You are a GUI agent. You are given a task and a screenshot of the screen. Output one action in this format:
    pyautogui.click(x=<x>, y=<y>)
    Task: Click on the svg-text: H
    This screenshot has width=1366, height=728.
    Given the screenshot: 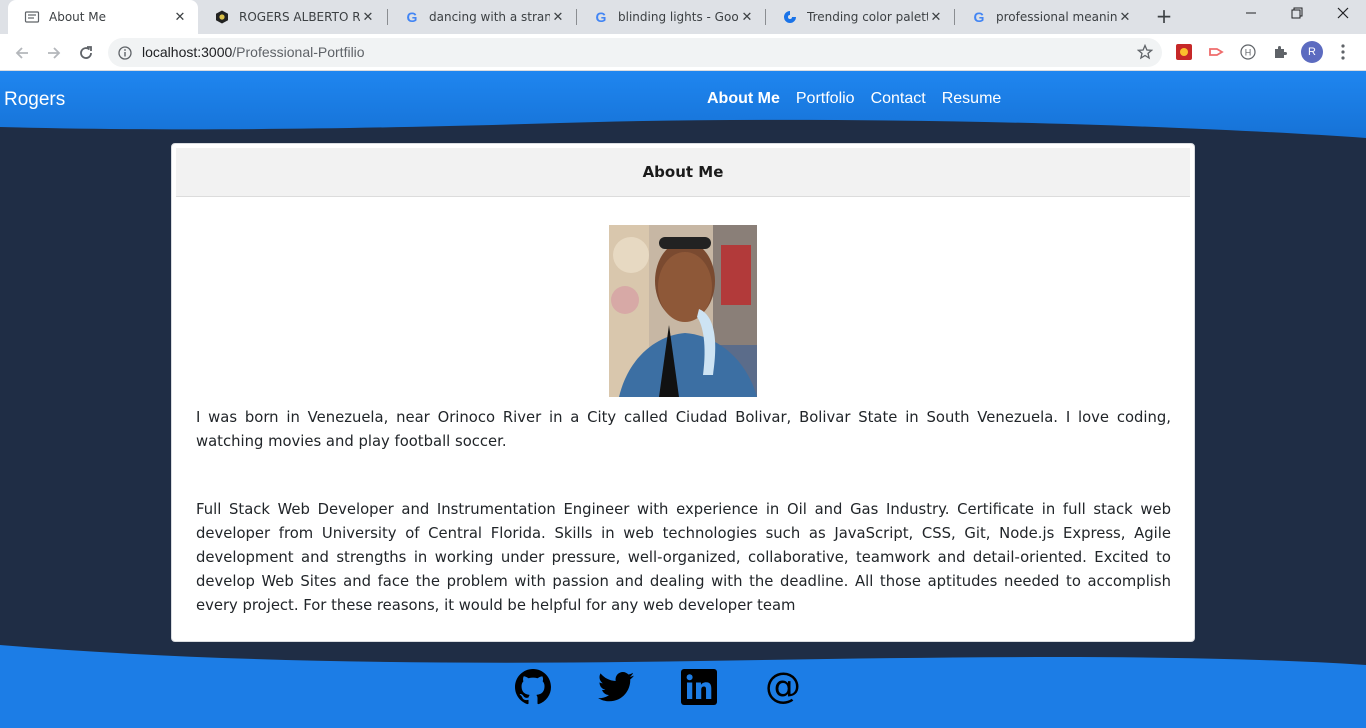 What is the action you would take?
    pyautogui.click(x=1248, y=53)
    